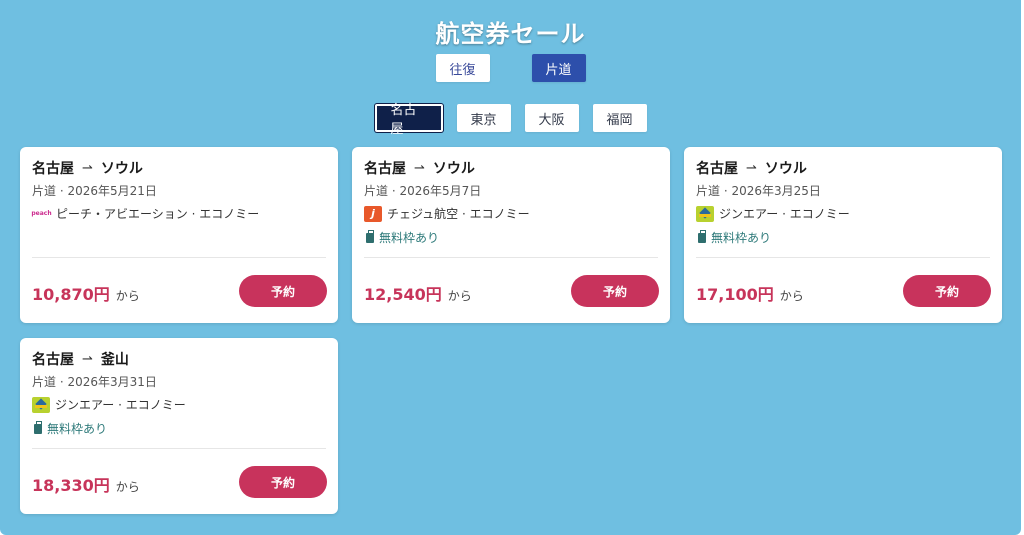 This screenshot has width=1024, height=535. What do you see at coordinates (551, 118) in the screenshot?
I see `city-tab-osaka: 大阪` at bounding box center [551, 118].